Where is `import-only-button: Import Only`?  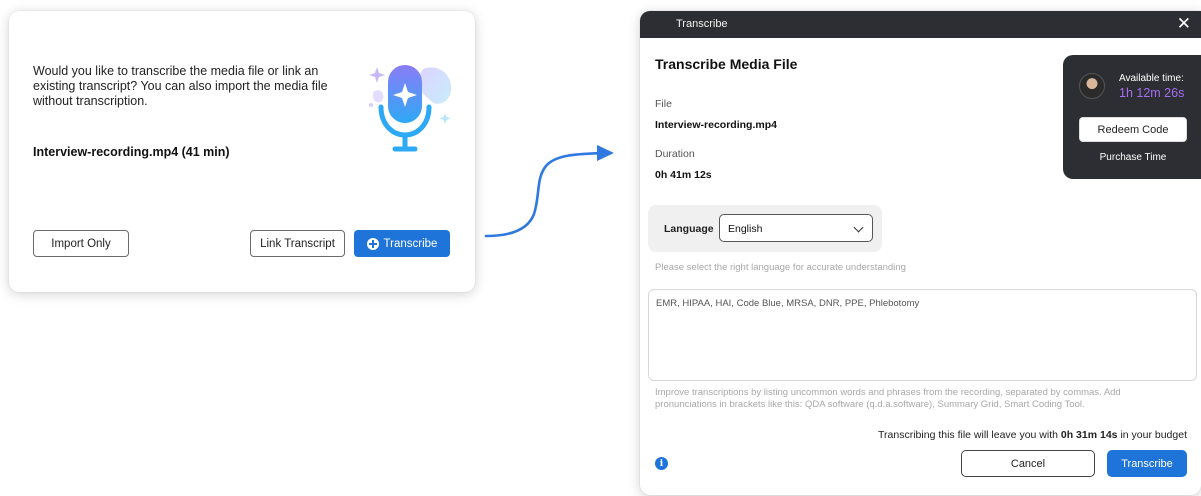 import-only-button: Import Only is located at coordinates (81, 243).